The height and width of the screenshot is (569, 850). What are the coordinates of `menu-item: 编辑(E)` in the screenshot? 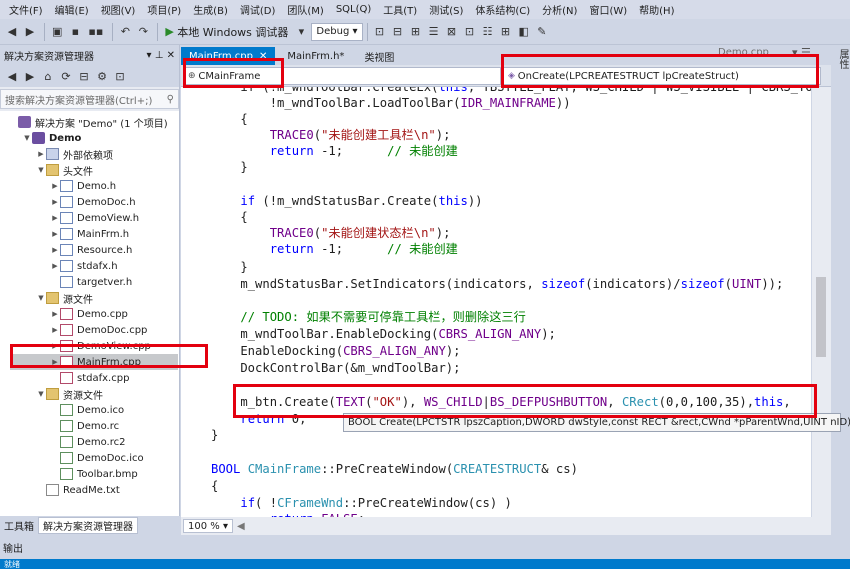 It's located at (73, 9).